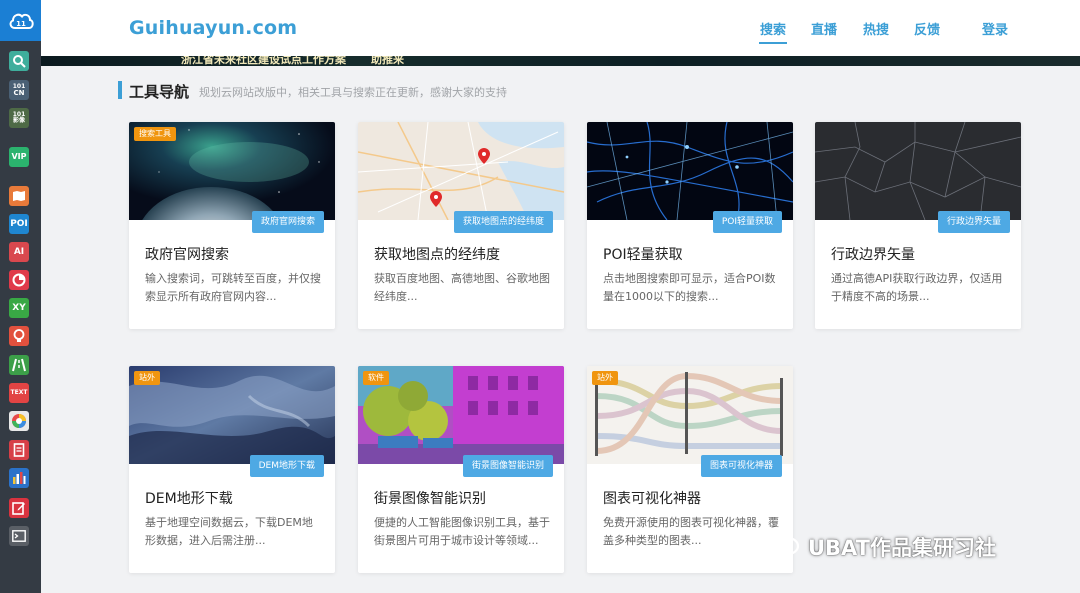  Describe the element at coordinates (19, 365) in the screenshot. I see `road-icon` at that location.